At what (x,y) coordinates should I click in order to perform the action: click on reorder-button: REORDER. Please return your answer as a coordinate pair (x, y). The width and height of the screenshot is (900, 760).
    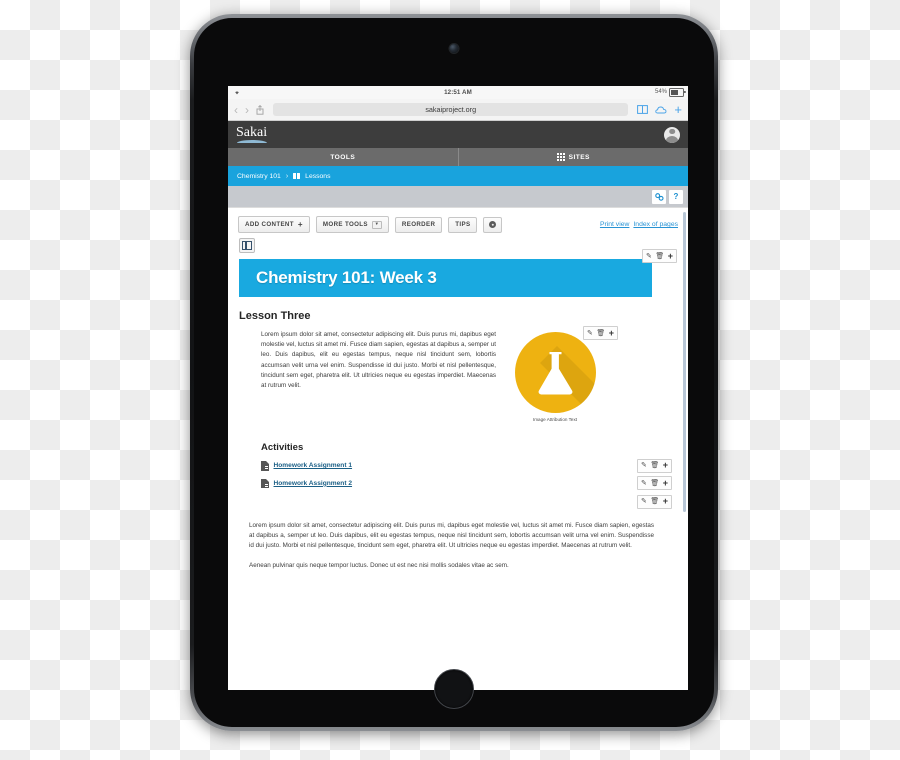
    Looking at the image, I should click on (418, 224).